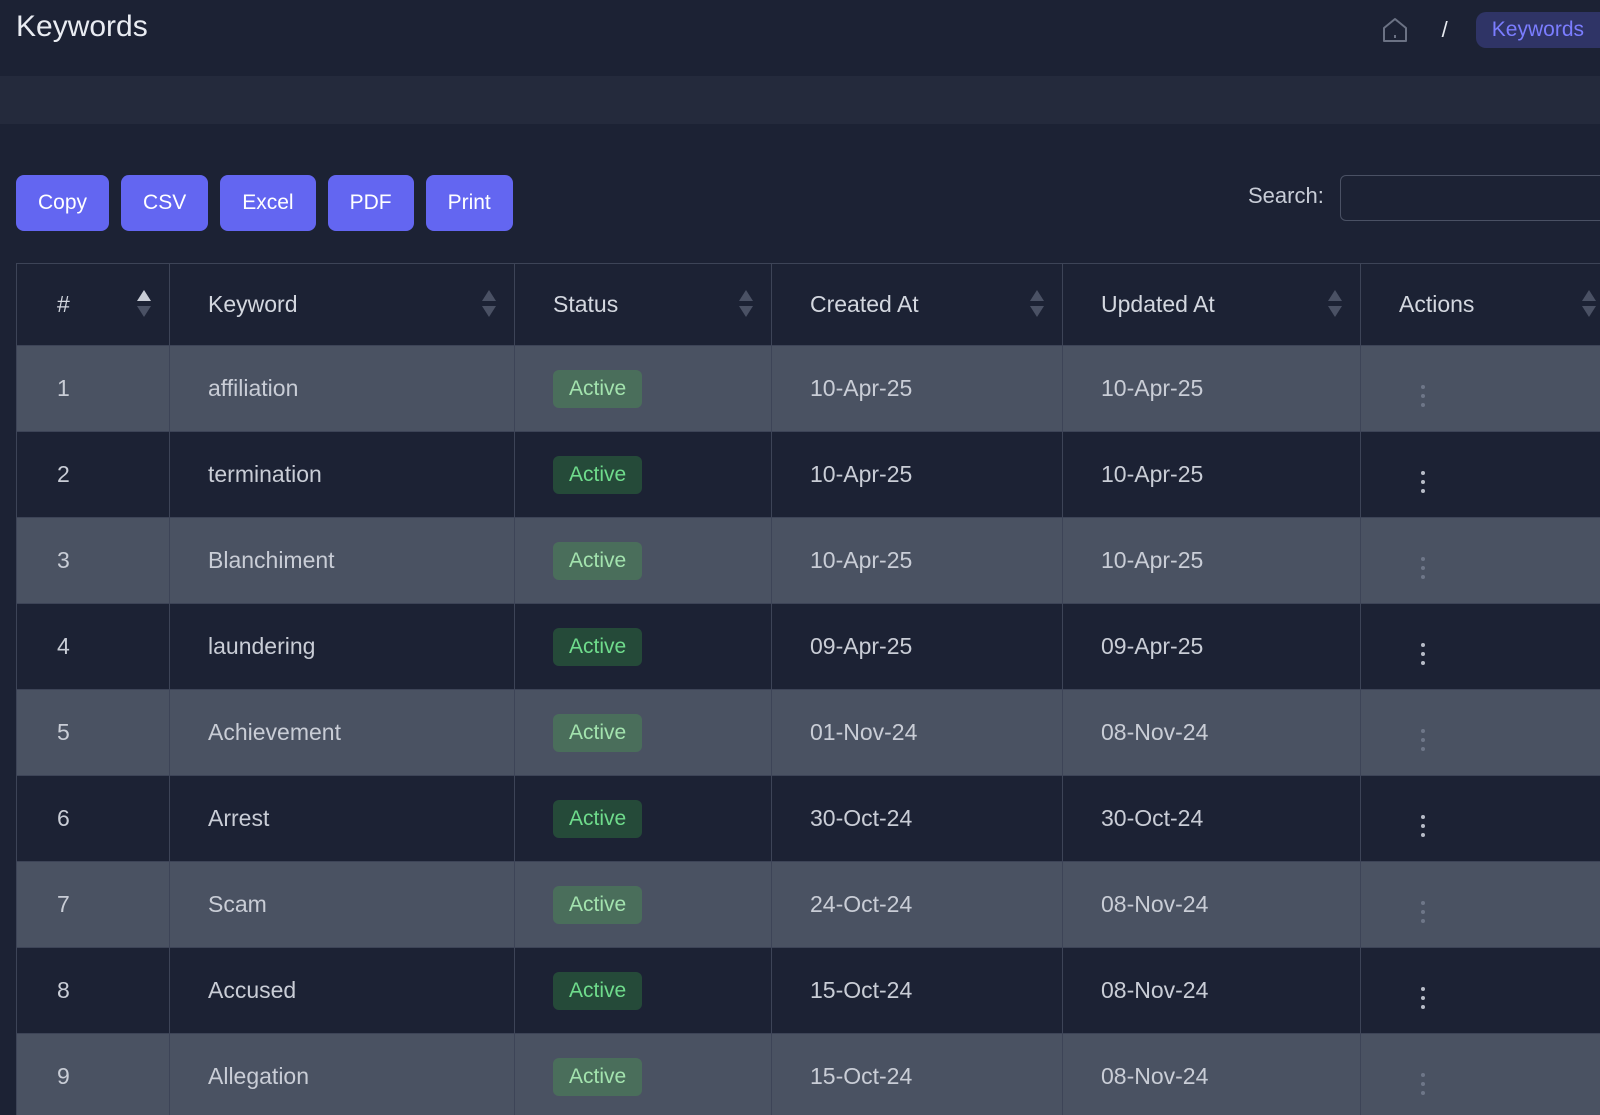  What do you see at coordinates (342, 304) in the screenshot?
I see `column-header-keyword: Keyword` at bounding box center [342, 304].